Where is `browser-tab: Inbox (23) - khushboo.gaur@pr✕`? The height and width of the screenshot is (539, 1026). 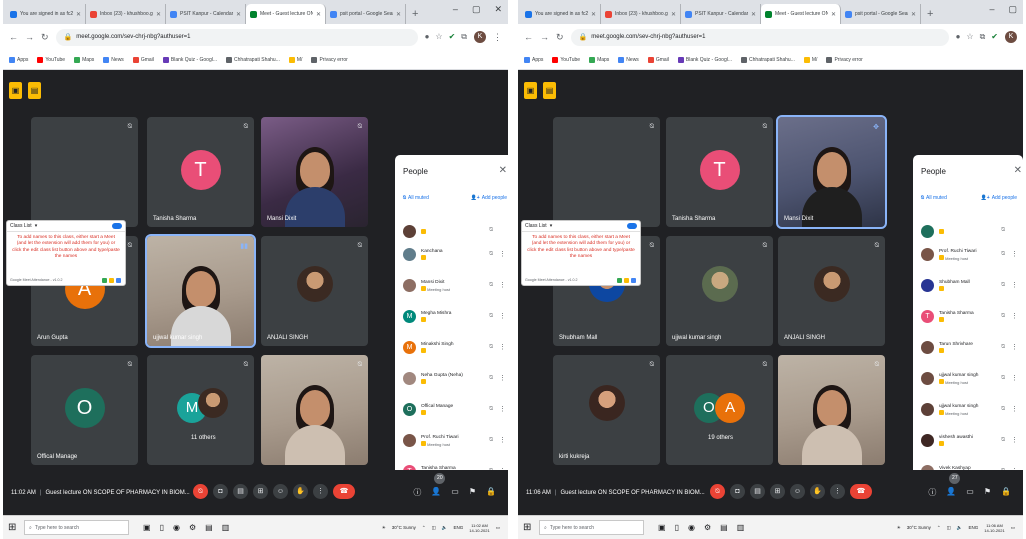 browser-tab: Inbox (23) - khushboo.gaur@pr✕ is located at coordinates (126, 14).